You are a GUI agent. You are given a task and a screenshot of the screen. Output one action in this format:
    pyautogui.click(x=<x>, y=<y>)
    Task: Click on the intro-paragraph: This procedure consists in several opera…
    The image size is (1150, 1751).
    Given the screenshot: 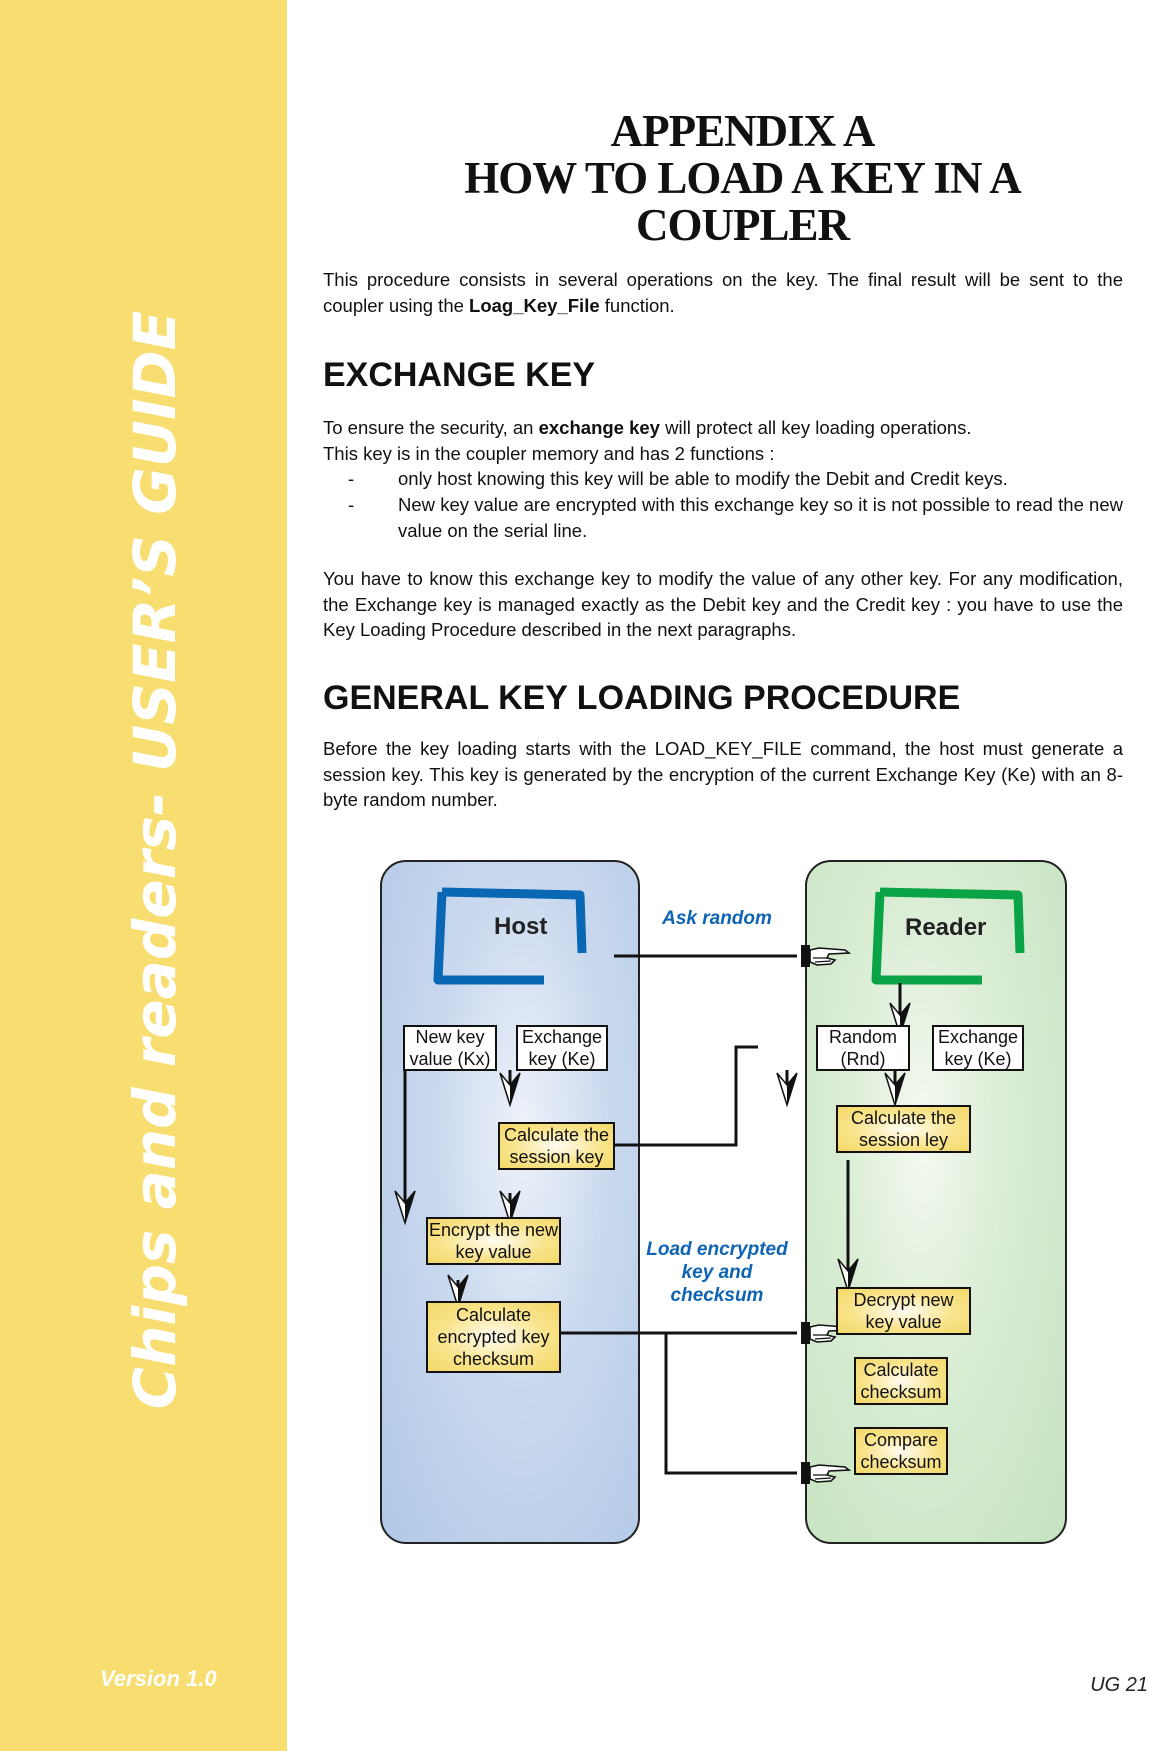 What is the action you would take?
    pyautogui.click(x=723, y=292)
    